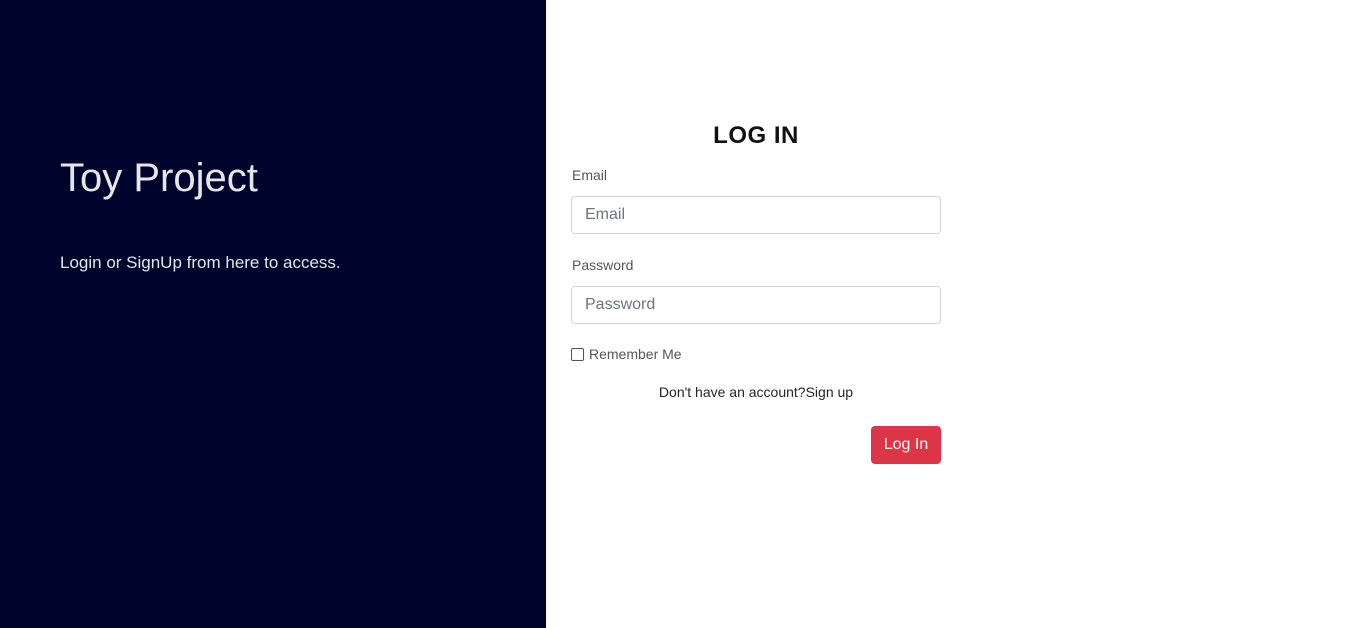  What do you see at coordinates (906, 445) in the screenshot?
I see `login-button: Log In` at bounding box center [906, 445].